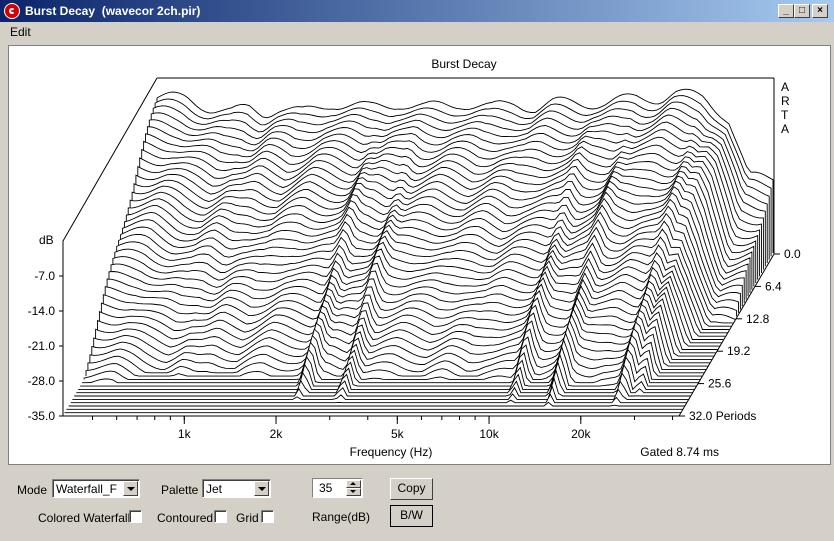  Describe the element at coordinates (341, 517) in the screenshot. I see `range-label: Range(dB)` at that location.